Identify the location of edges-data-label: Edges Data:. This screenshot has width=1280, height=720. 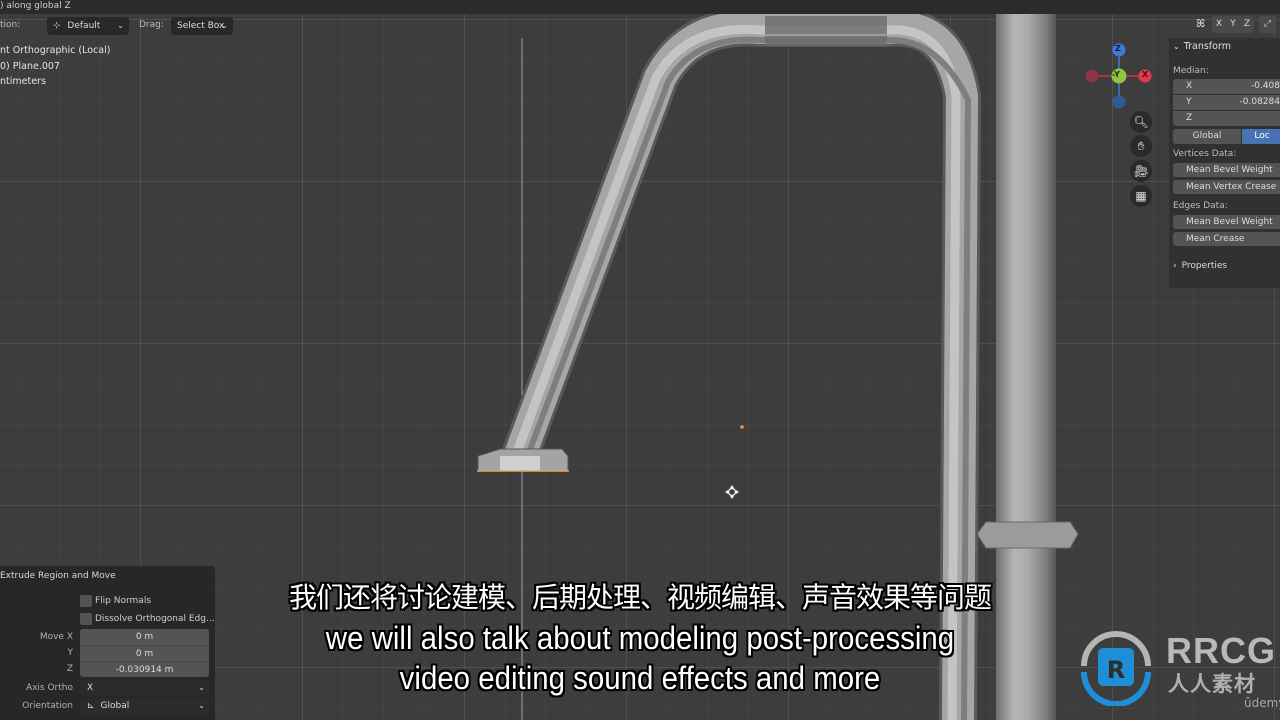
(1200, 206).